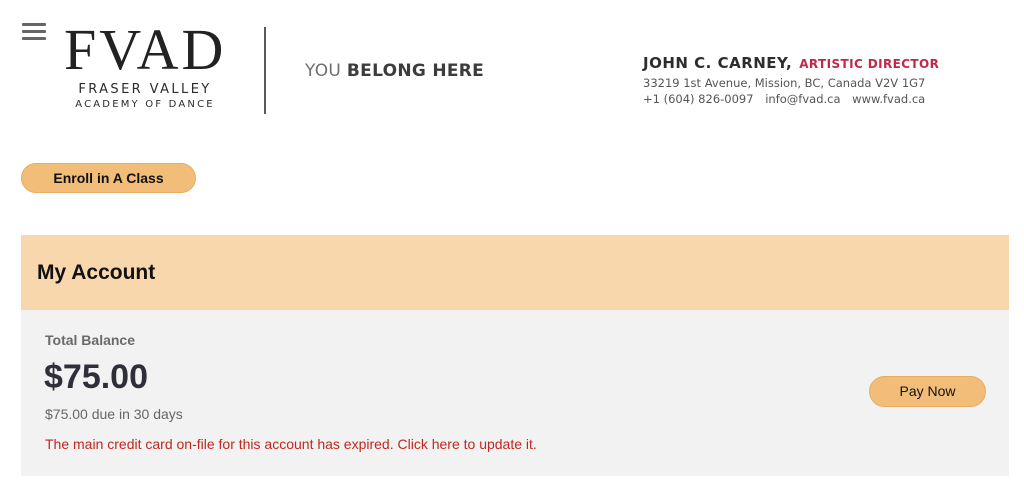 This screenshot has width=1024, height=496. What do you see at coordinates (927, 391) in the screenshot?
I see `pay-now-button: Pay Now` at bounding box center [927, 391].